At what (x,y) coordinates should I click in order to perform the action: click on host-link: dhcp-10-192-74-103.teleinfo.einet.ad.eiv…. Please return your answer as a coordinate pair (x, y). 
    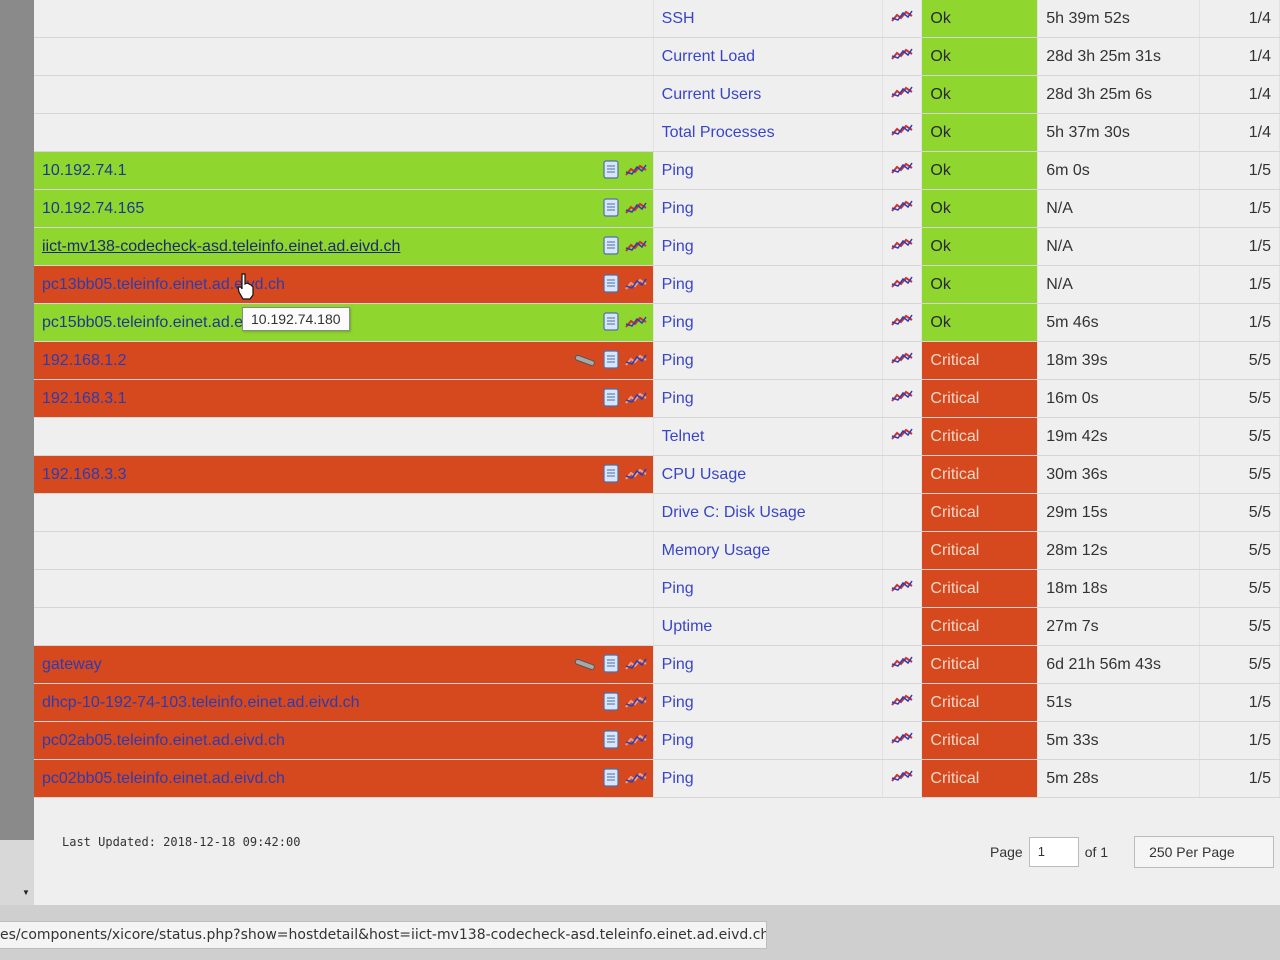
    Looking at the image, I should click on (201, 702).